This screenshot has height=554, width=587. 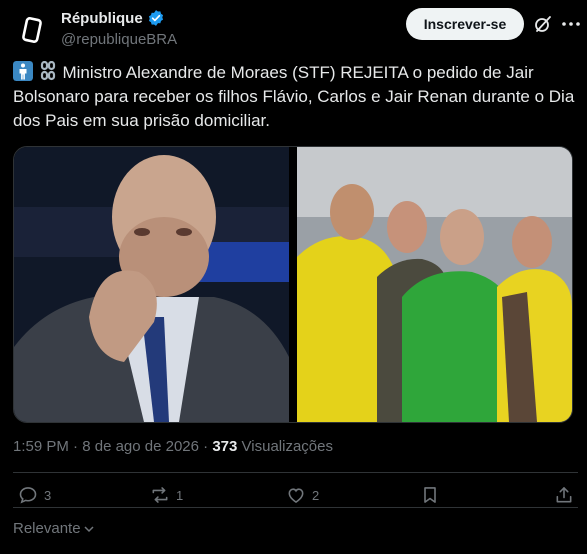 I want to click on repost-button: 1, so click(x=166, y=495).